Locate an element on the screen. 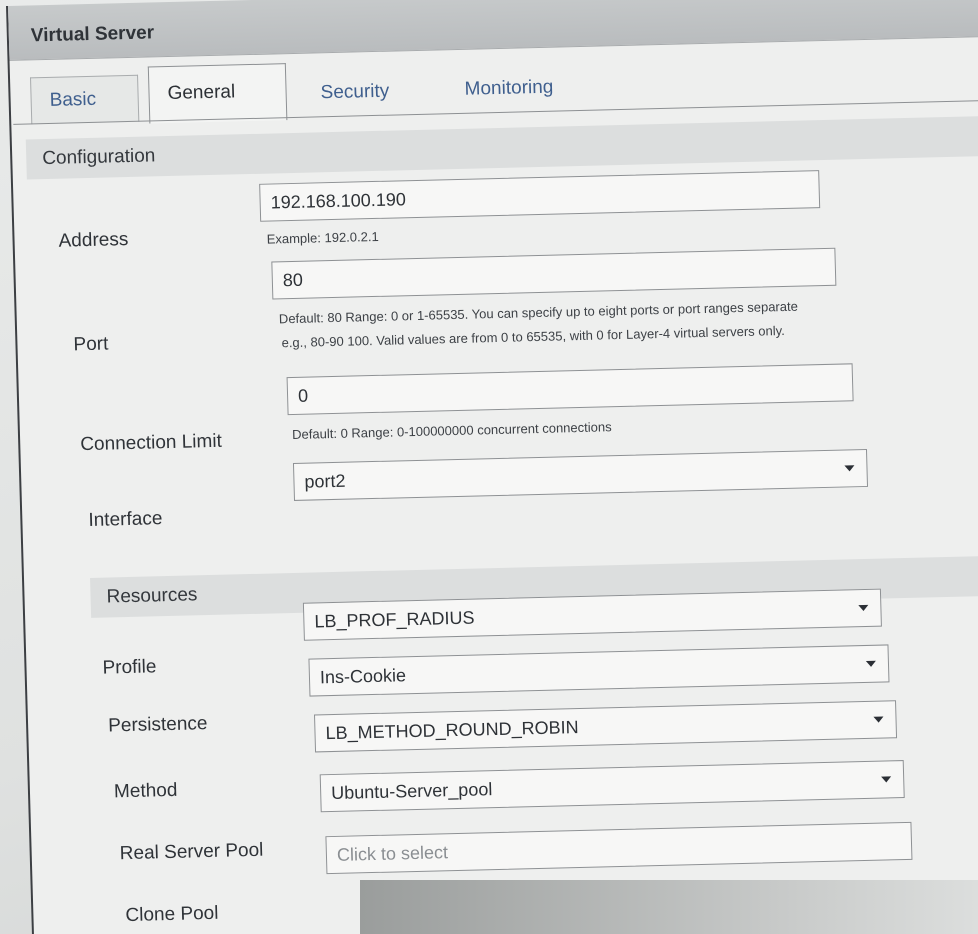 The height and width of the screenshot is (934, 978). window-title: Virtual Server is located at coordinates (92, 34).